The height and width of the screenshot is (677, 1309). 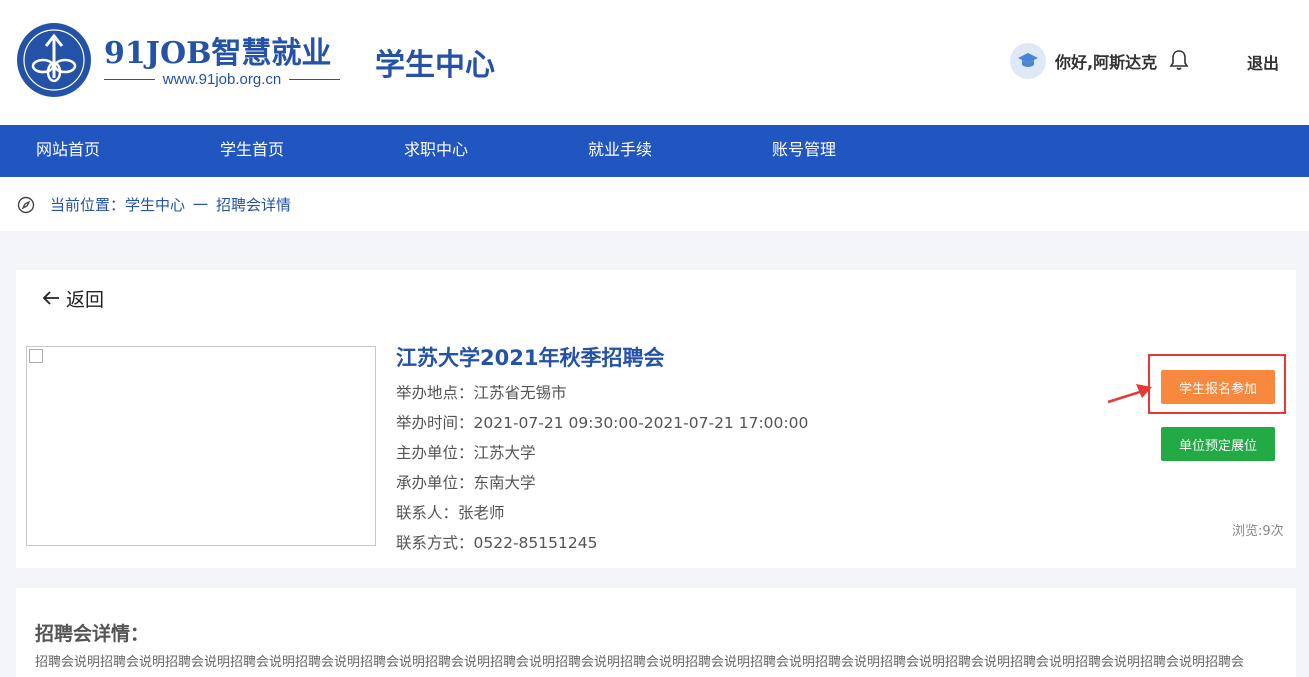 I want to click on logo-emblem-icon, so click(x=54, y=60).